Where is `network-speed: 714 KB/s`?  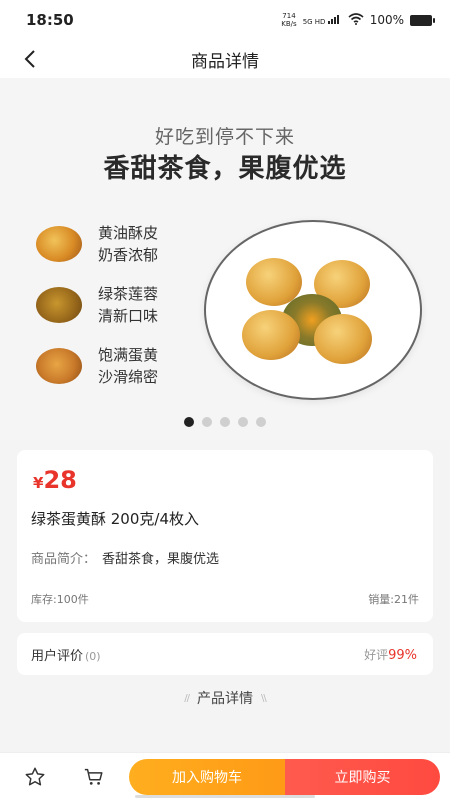 network-speed: 714 KB/s is located at coordinates (288, 20).